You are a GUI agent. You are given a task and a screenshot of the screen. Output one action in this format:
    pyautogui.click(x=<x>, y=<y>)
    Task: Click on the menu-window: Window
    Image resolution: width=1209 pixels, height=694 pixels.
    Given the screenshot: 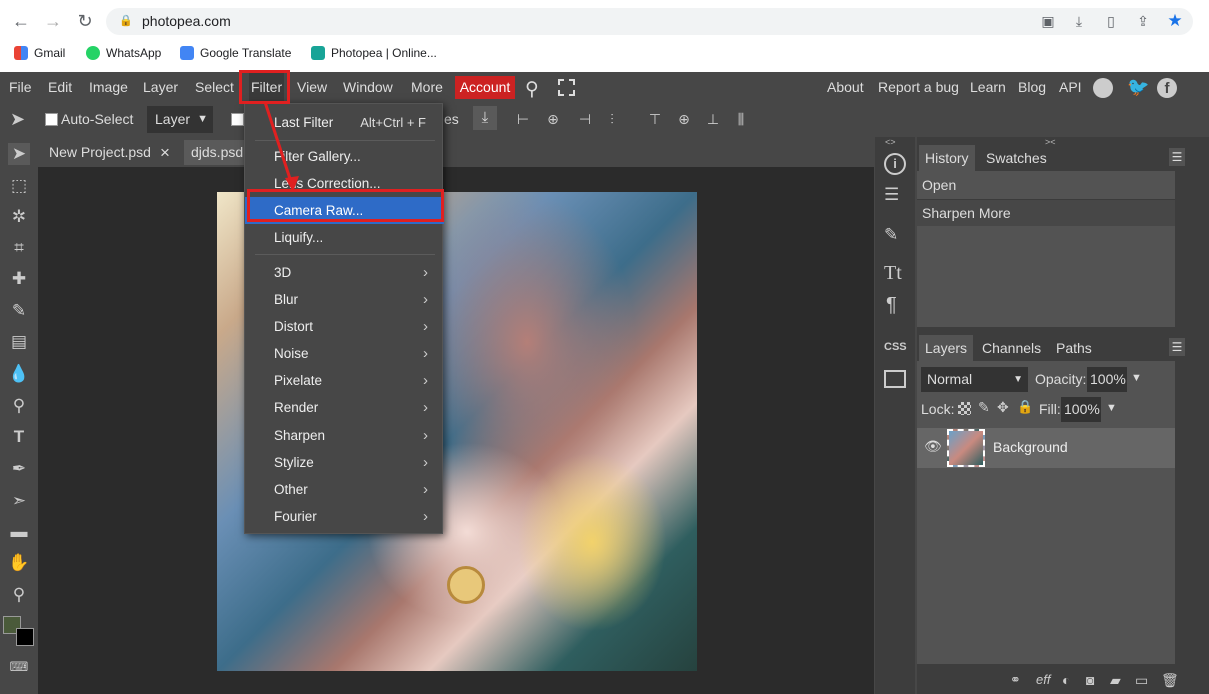 What is the action you would take?
    pyautogui.click(x=368, y=87)
    